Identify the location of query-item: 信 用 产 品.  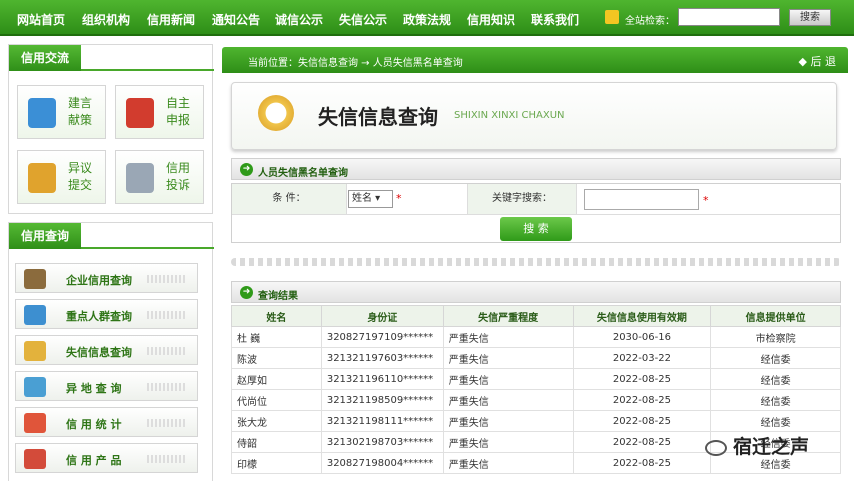
(106, 458).